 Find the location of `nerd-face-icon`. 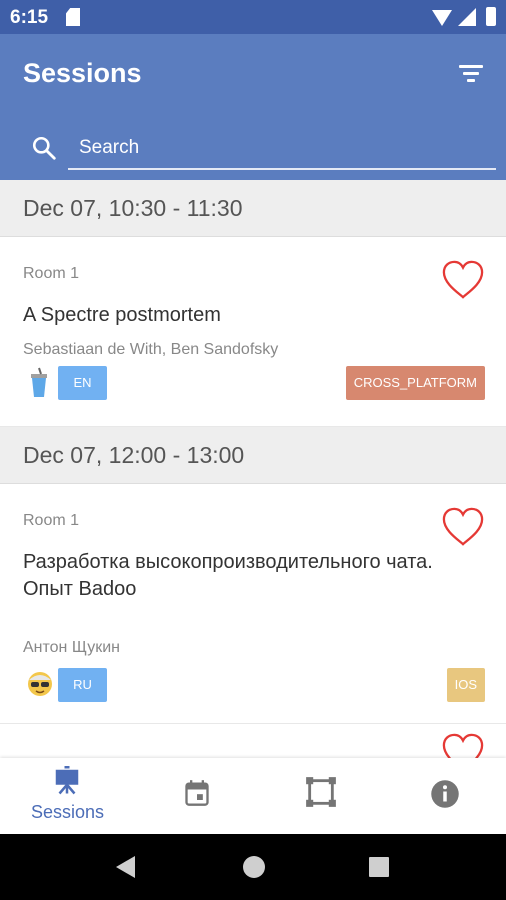

nerd-face-icon is located at coordinates (40, 684).